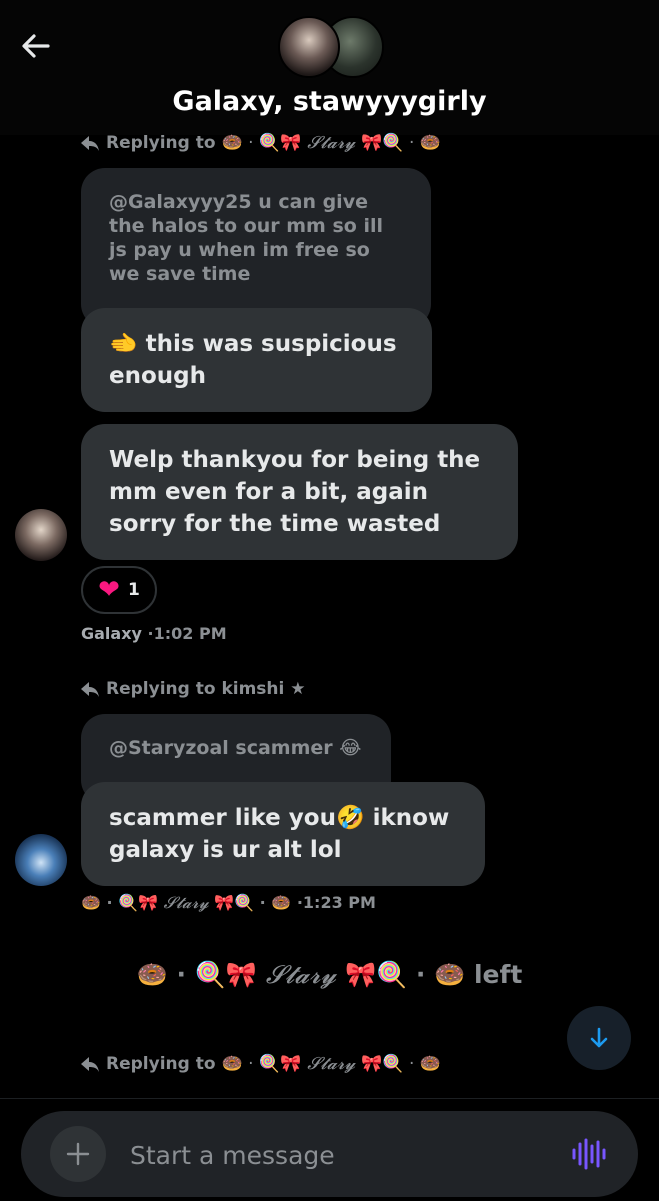 This screenshot has width=659, height=1201. Describe the element at coordinates (256, 360) in the screenshot. I see `message-bubble: 🫲 this was suspicious enough` at that location.